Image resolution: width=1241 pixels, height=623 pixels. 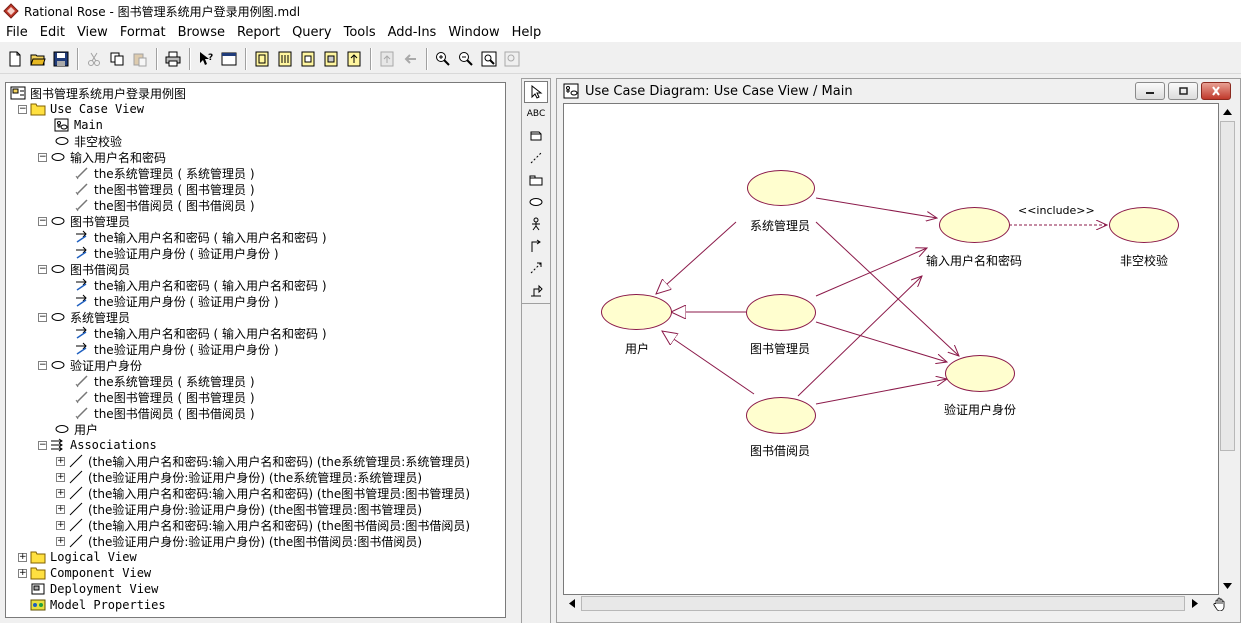 I want to click on vertical-scrollbar, so click(x=1227, y=349).